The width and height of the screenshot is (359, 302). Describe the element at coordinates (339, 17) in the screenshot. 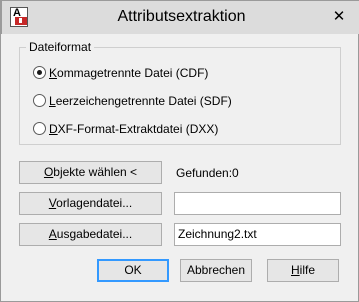

I see `close-icon: ✕` at that location.